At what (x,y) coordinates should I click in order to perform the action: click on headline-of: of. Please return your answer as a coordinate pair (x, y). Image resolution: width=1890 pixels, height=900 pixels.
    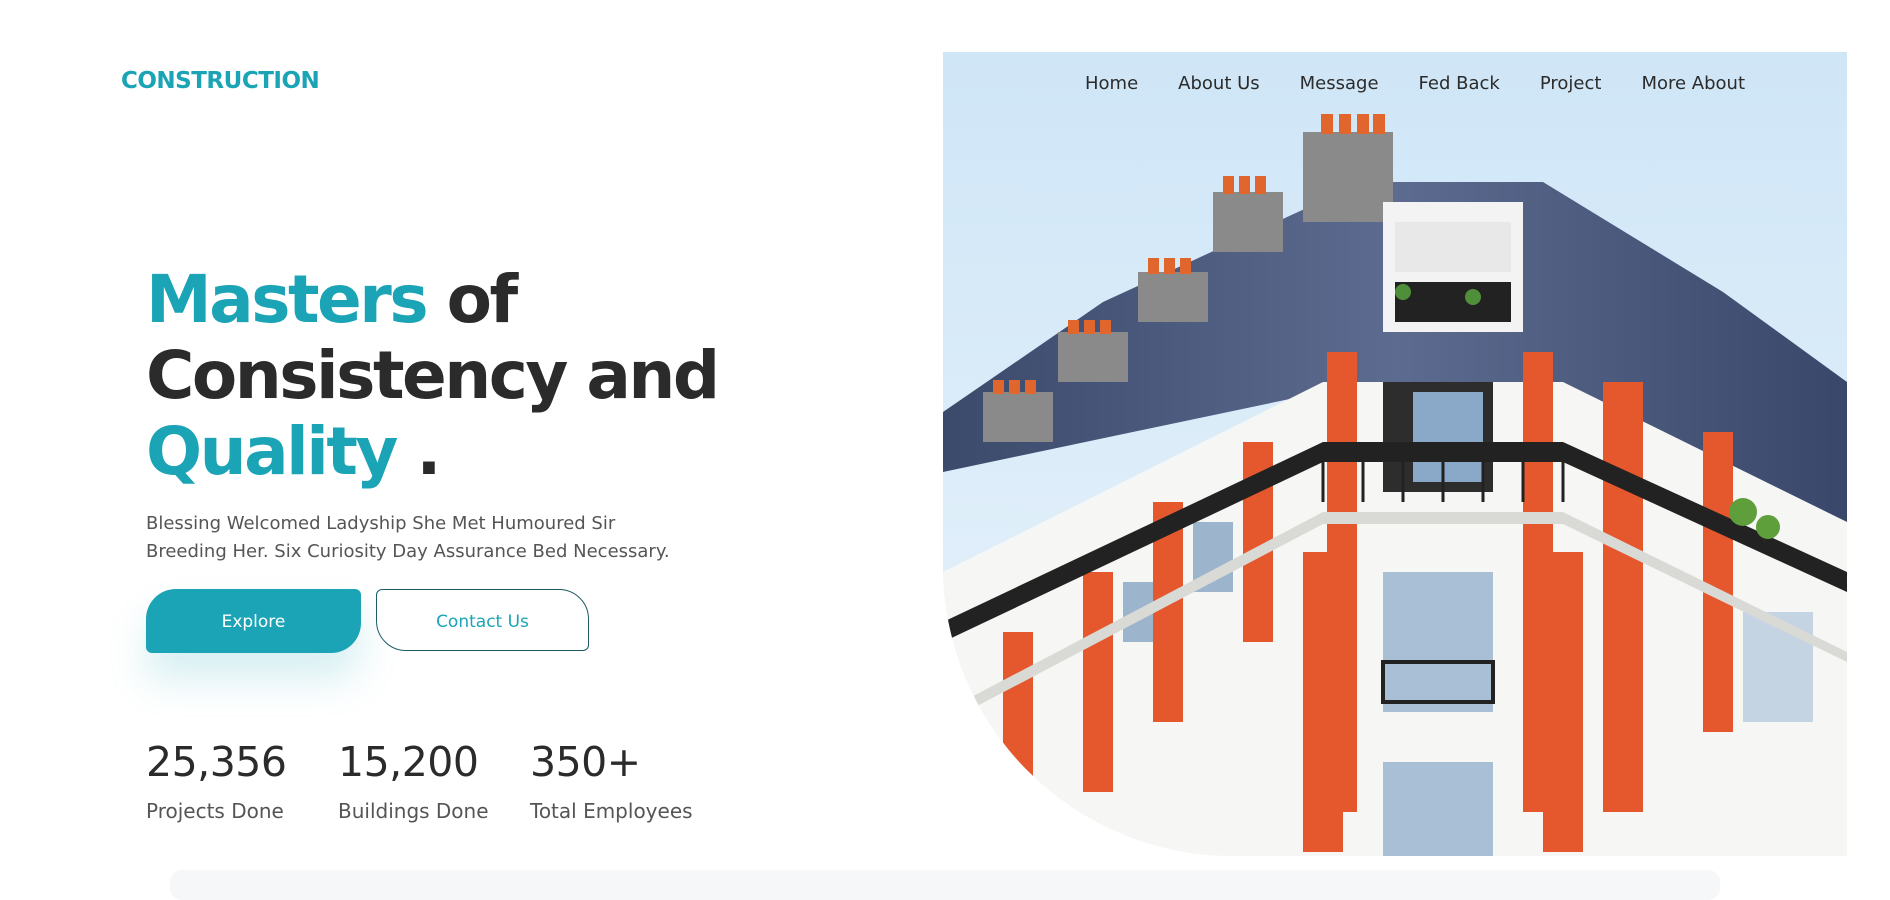
    Looking at the image, I should click on (472, 300).